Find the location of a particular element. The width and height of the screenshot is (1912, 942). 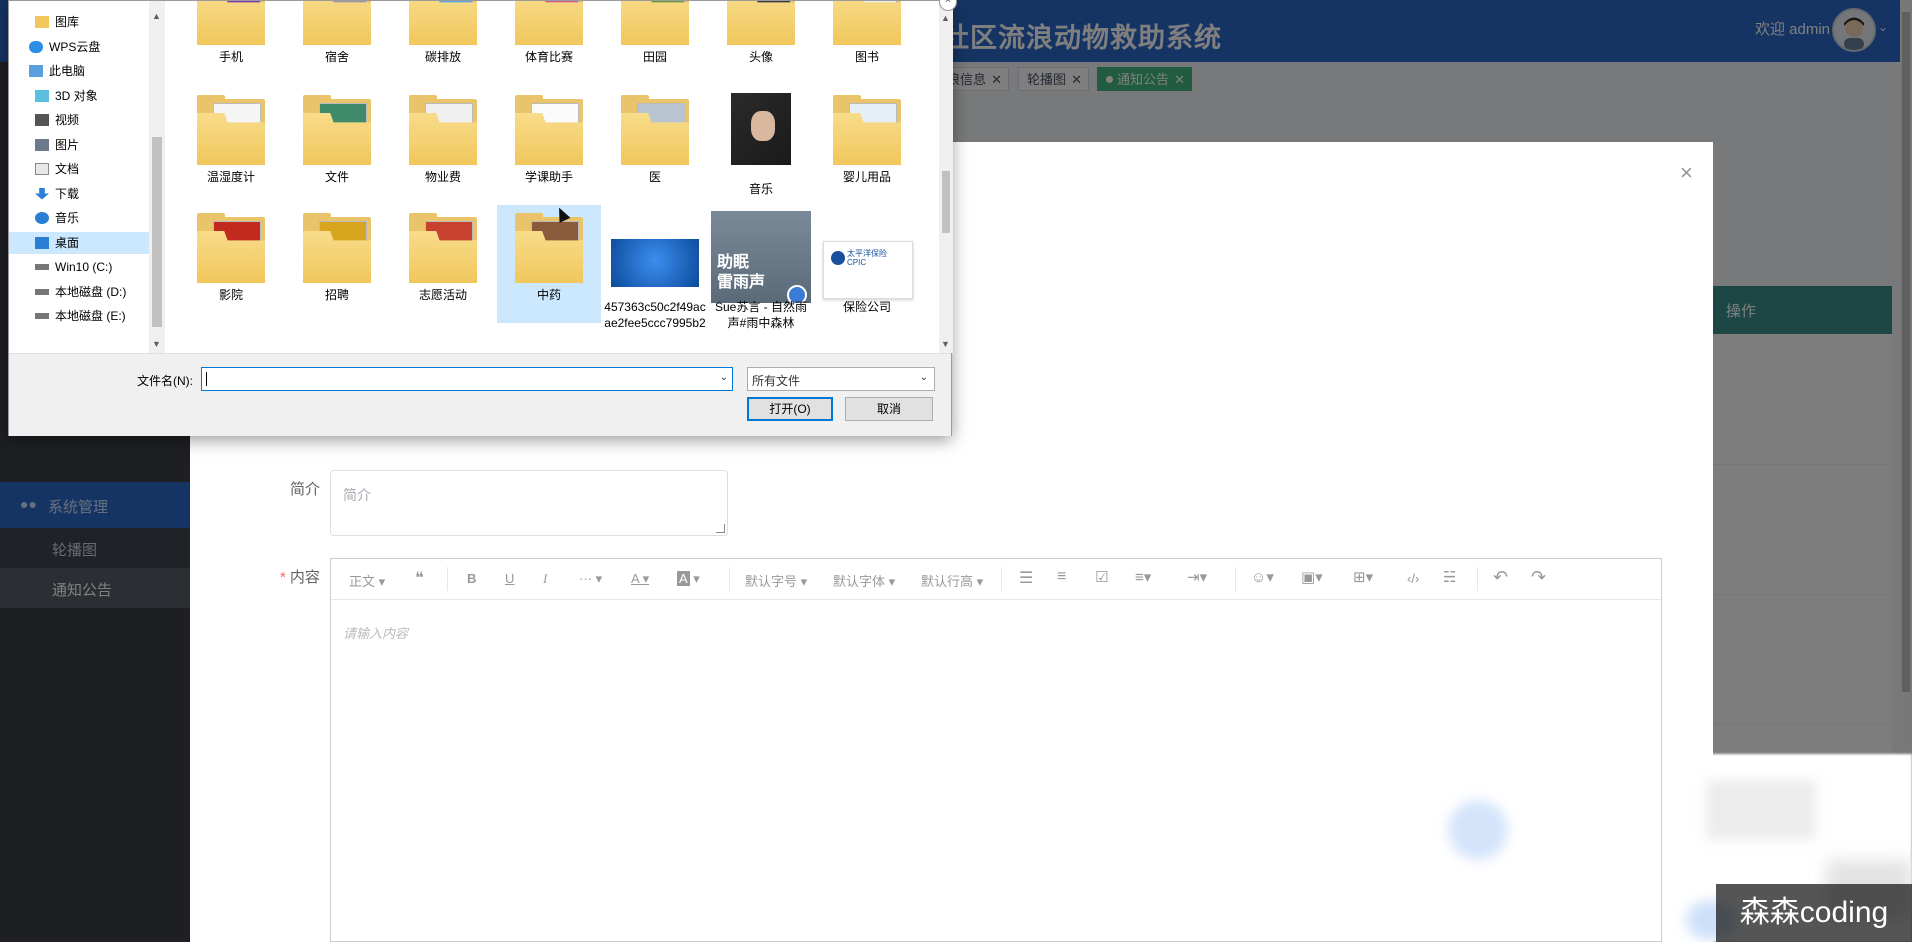

folder-item: 头像 is located at coordinates (761, 43).